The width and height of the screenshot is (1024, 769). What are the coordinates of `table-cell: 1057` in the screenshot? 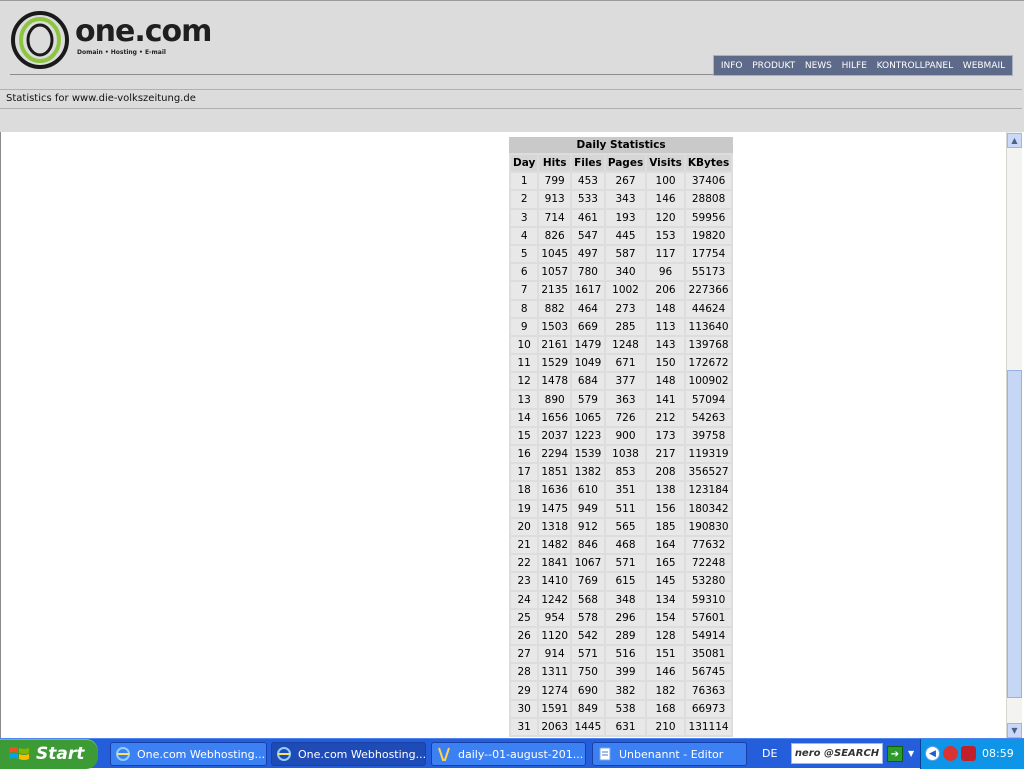 It's located at (555, 272).